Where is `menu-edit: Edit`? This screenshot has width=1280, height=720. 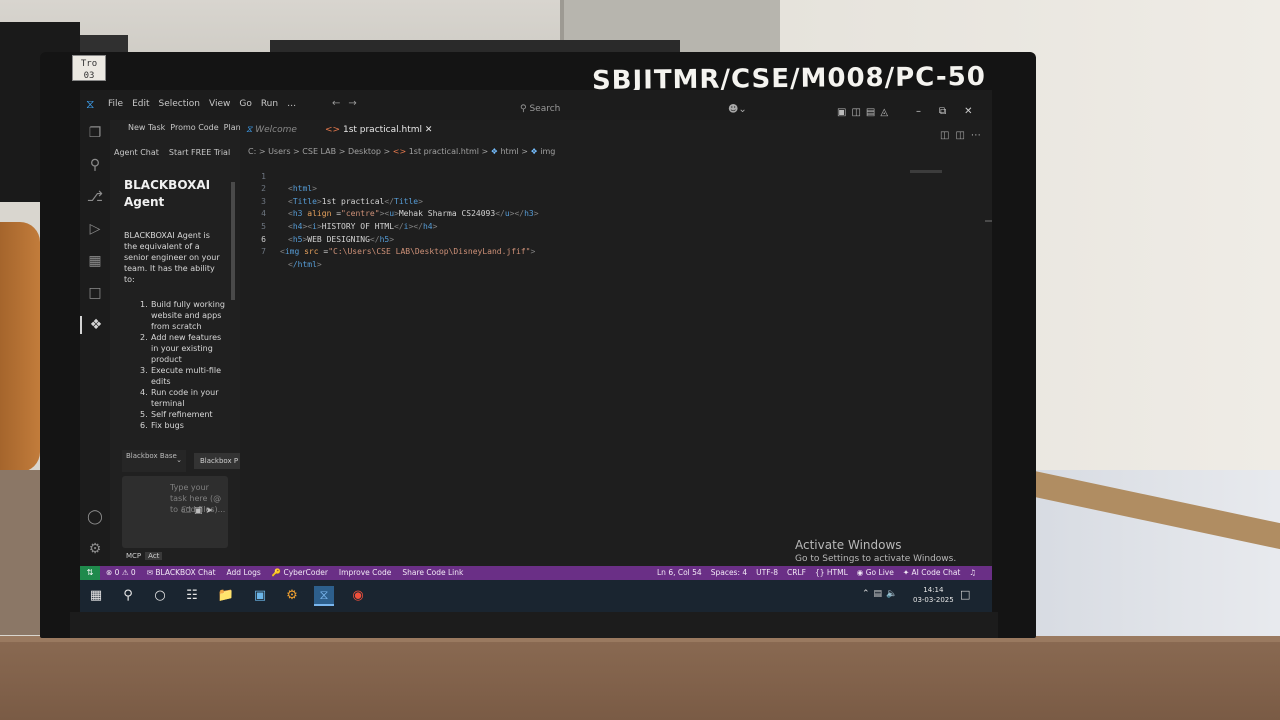
menu-edit: Edit is located at coordinates (140, 104).